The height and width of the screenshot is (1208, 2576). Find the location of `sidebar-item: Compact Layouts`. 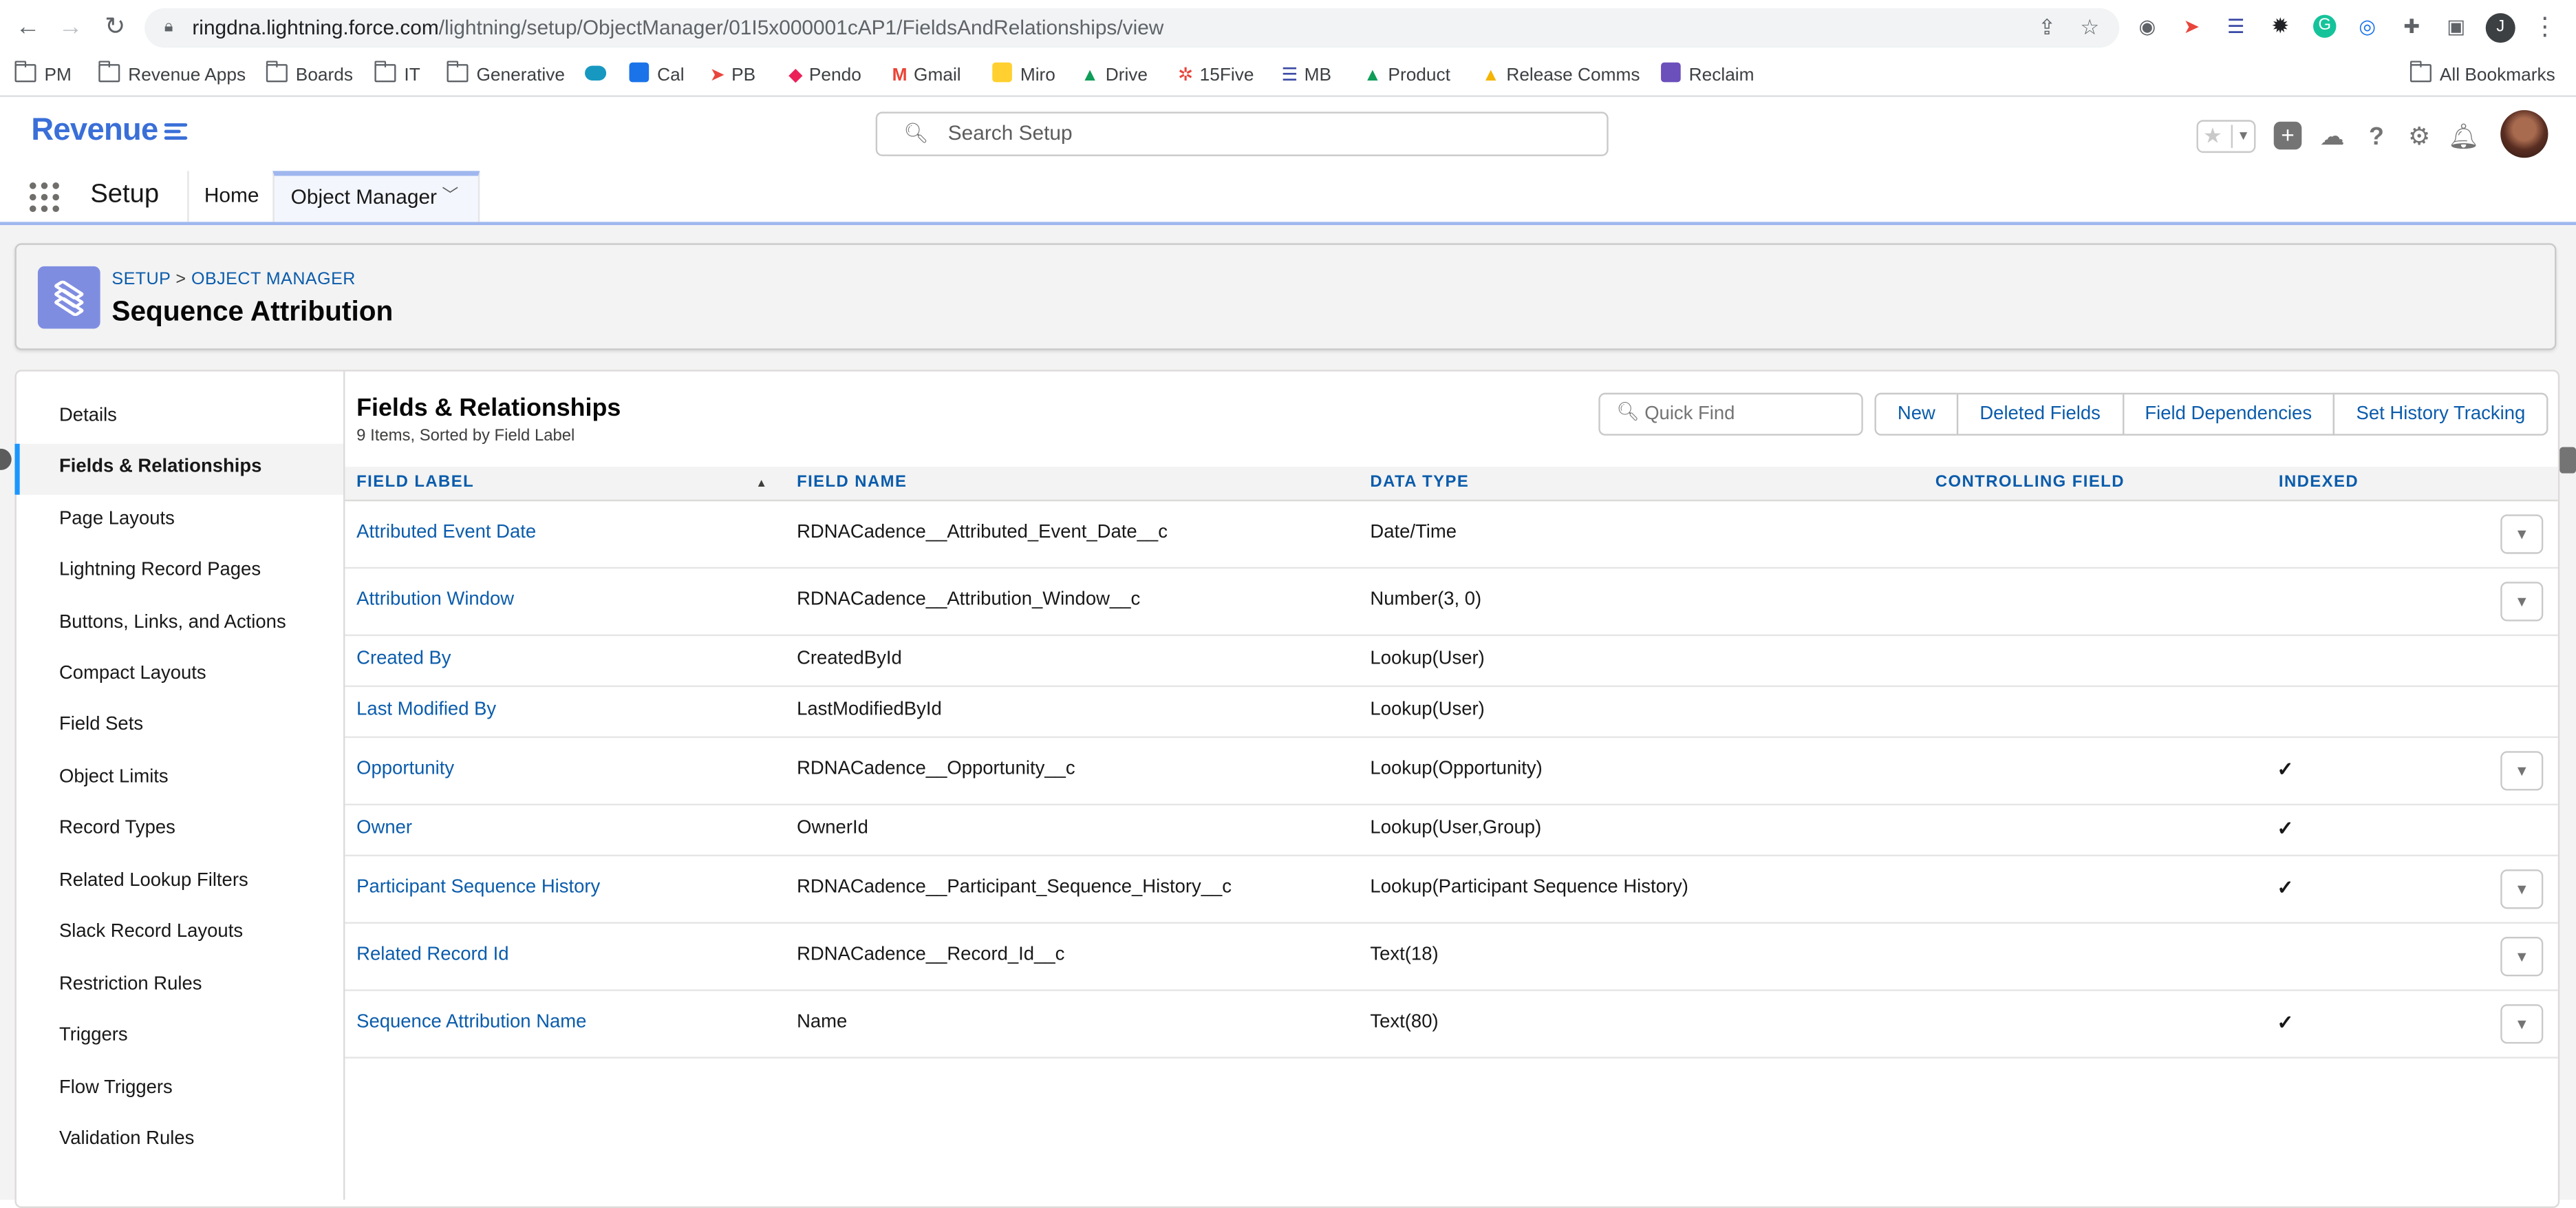

sidebar-item: Compact Layouts is located at coordinates (132, 674).